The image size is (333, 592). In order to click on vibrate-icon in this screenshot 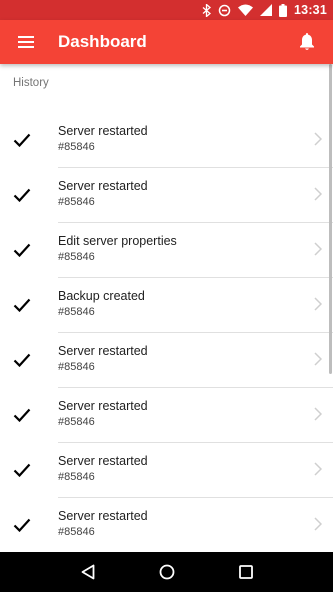, I will do `click(224, 10)`.